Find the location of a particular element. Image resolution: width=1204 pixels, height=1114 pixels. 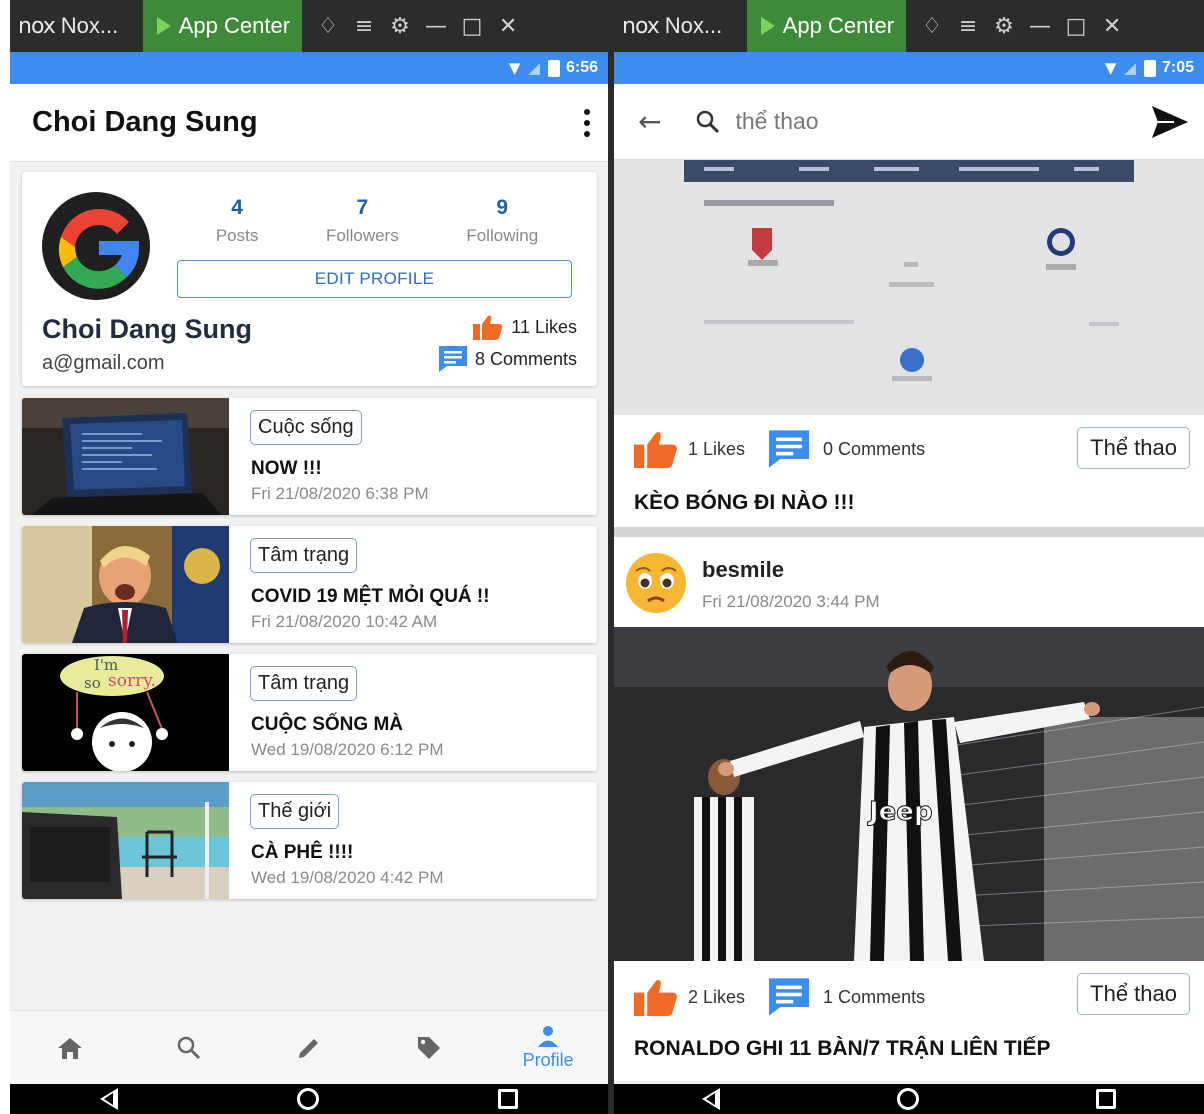

profile-name: Choi Dang Sung is located at coordinates (147, 329).